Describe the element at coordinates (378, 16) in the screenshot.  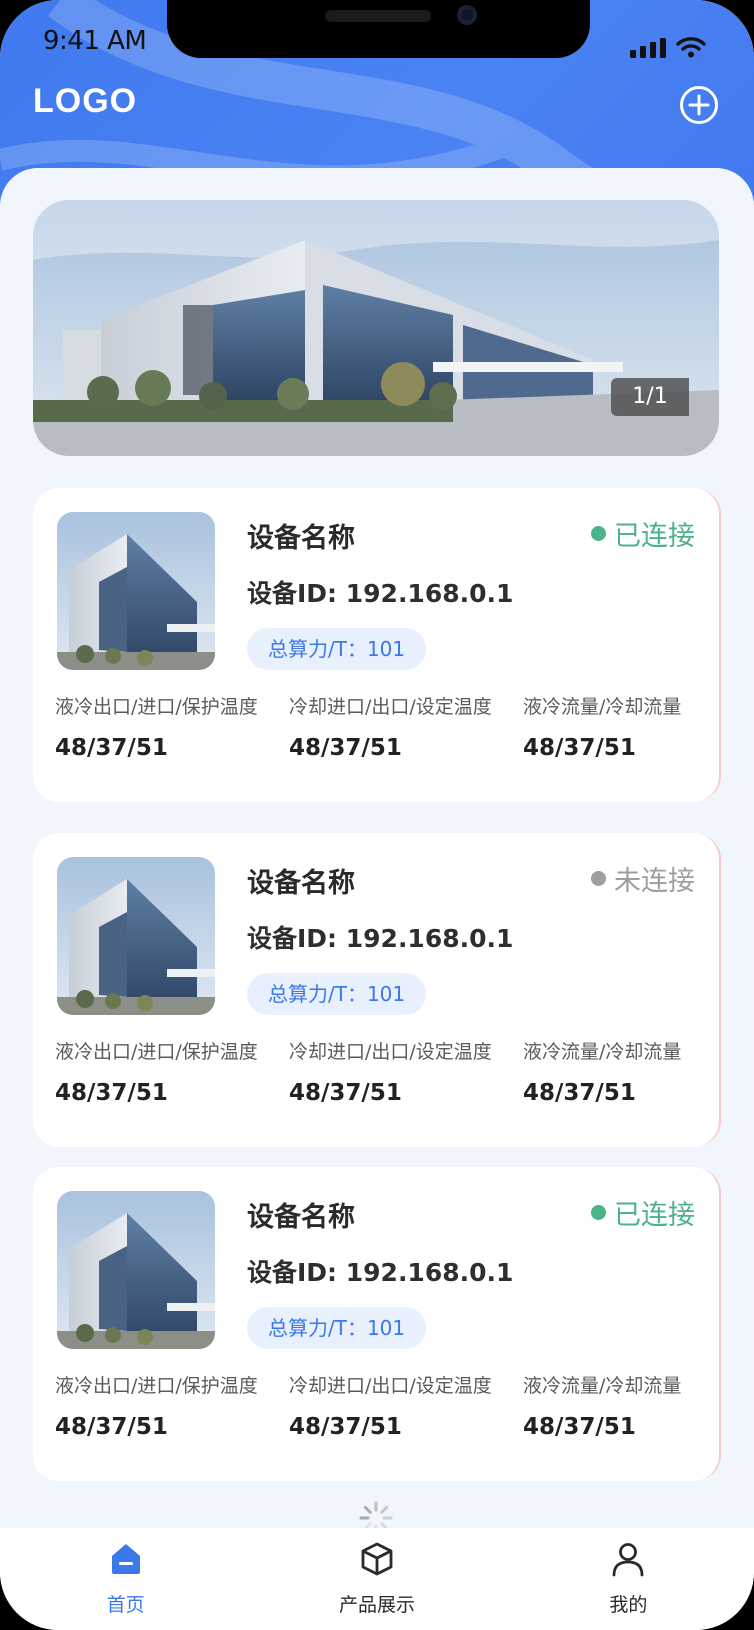
I see `speaker-grille` at that location.